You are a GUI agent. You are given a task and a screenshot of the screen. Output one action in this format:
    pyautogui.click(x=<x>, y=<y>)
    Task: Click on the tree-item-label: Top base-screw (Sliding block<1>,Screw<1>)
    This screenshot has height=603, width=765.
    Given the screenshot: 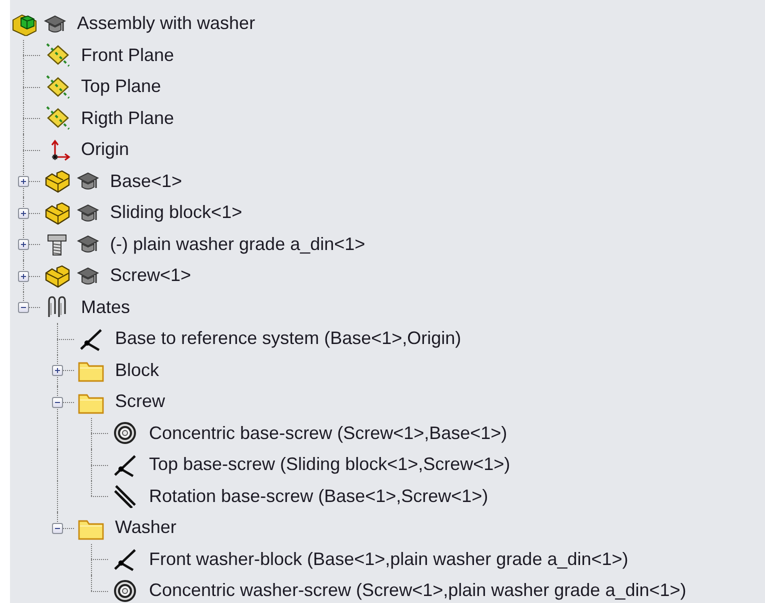 What is the action you would take?
    pyautogui.click(x=329, y=465)
    